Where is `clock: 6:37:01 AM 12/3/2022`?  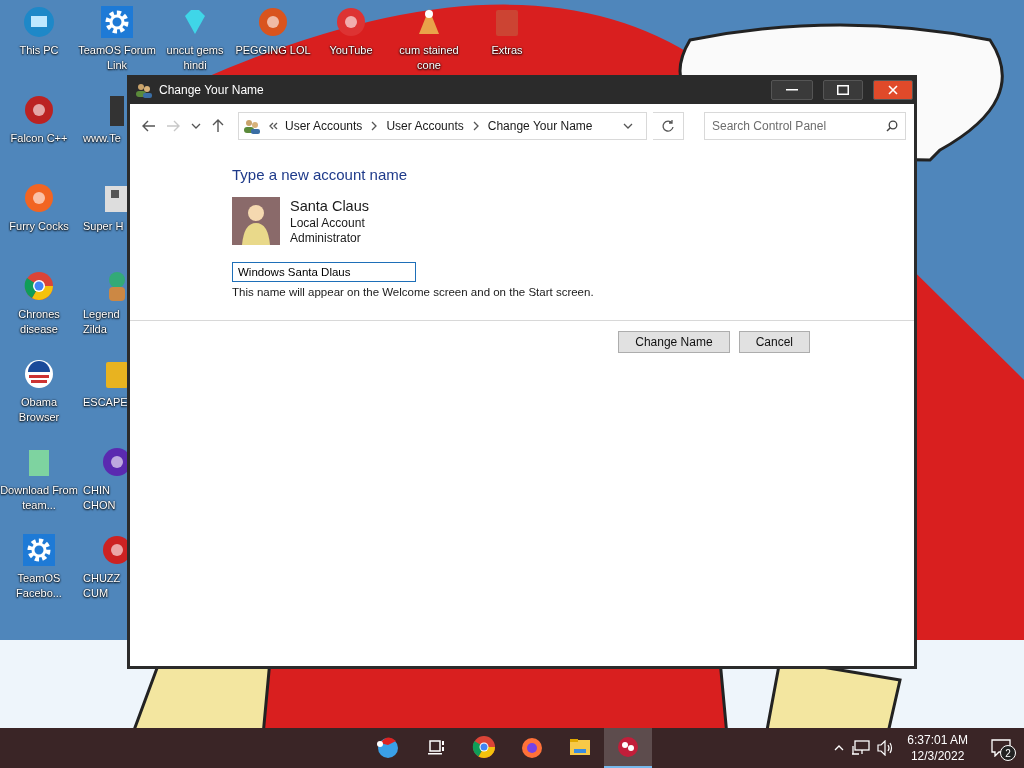 clock: 6:37:01 AM 12/3/2022 is located at coordinates (937, 748).